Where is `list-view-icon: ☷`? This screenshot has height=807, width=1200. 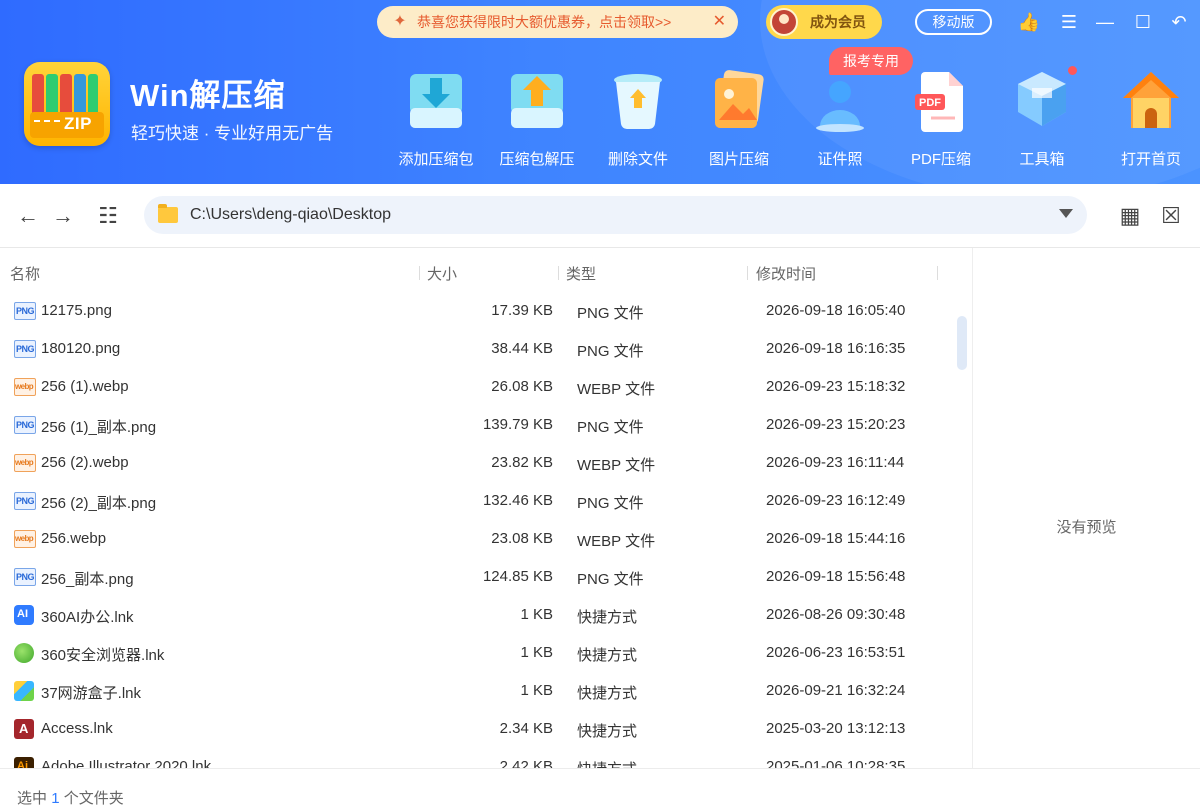 list-view-icon: ☷ is located at coordinates (108, 216).